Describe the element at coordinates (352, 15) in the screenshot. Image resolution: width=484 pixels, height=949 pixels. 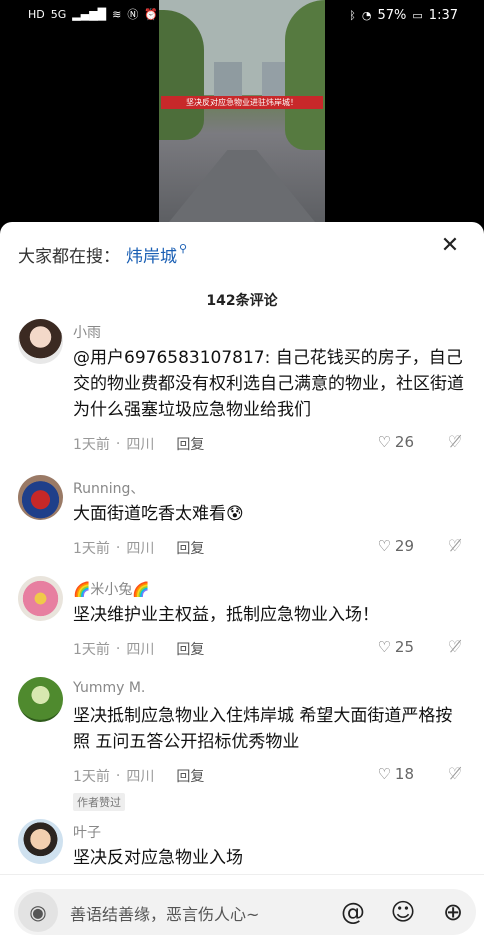
I see `bluetooth-icon: ᛒ` at that location.